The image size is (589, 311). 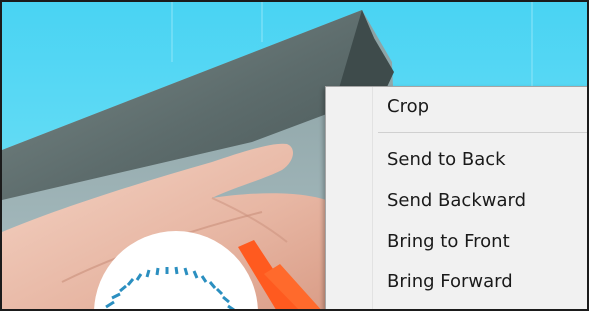 What do you see at coordinates (457, 282) in the screenshot?
I see `menu-item-bring-forward: Bring Forward` at bounding box center [457, 282].